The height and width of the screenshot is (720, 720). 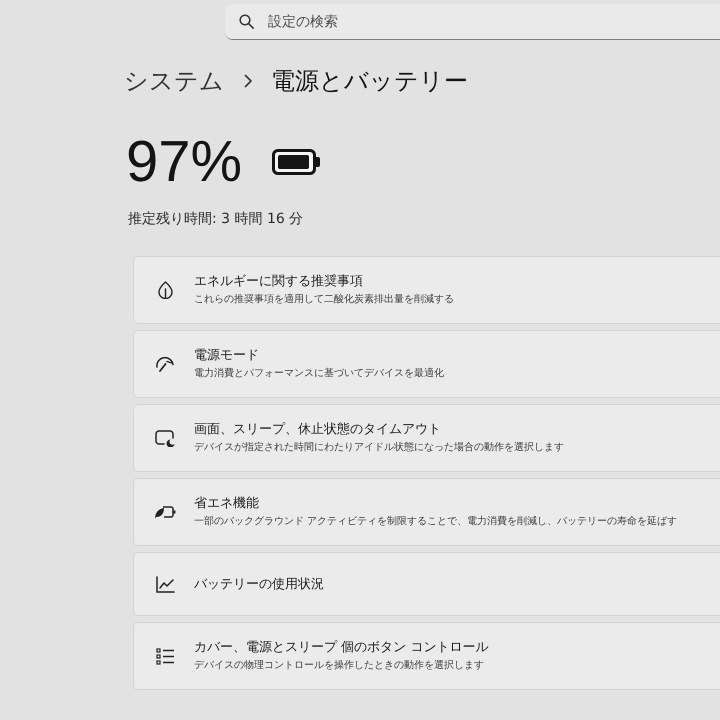 I want to click on card-description: デバイスが指定された時間にわたりアイドル状態になった場合の動作を選択します, so click(x=379, y=448).